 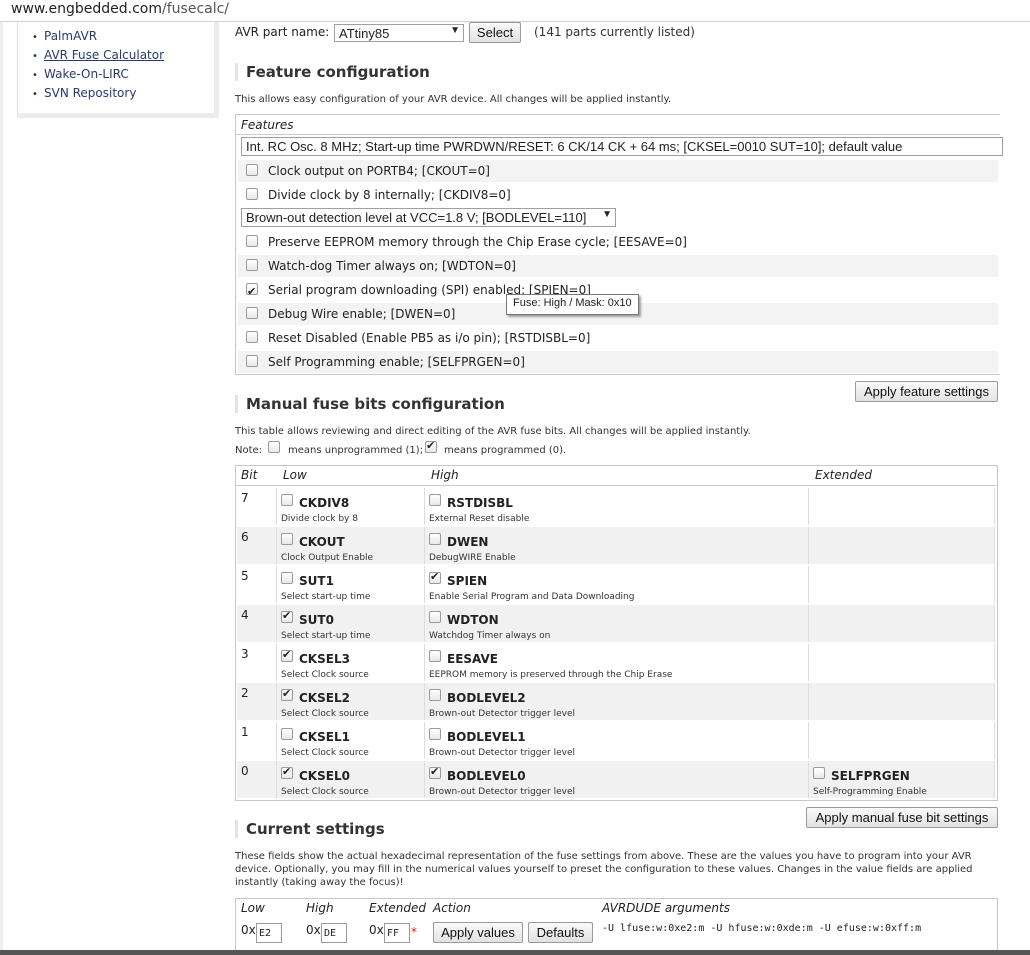 What do you see at coordinates (313, 930) in the screenshot?
I see `high-hex-prefix: 0x` at bounding box center [313, 930].